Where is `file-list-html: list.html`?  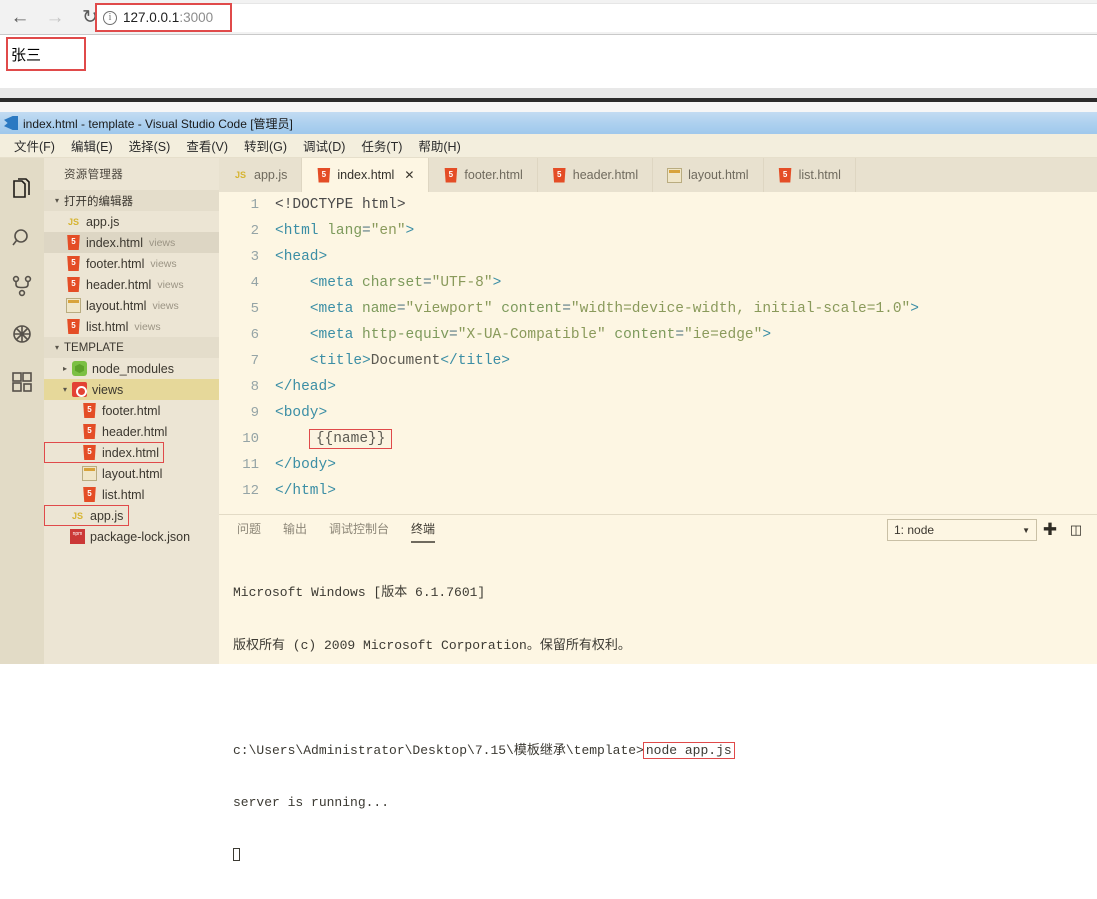 file-list-html: list.html is located at coordinates (131, 494).